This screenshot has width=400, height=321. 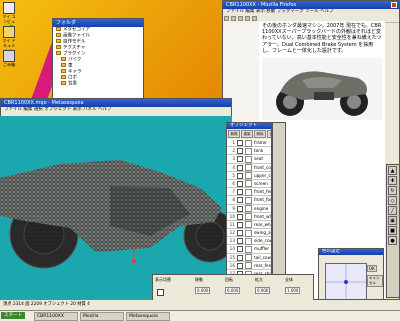 I want to click on object-list-row: 9 engine, so click(x=249, y=209).